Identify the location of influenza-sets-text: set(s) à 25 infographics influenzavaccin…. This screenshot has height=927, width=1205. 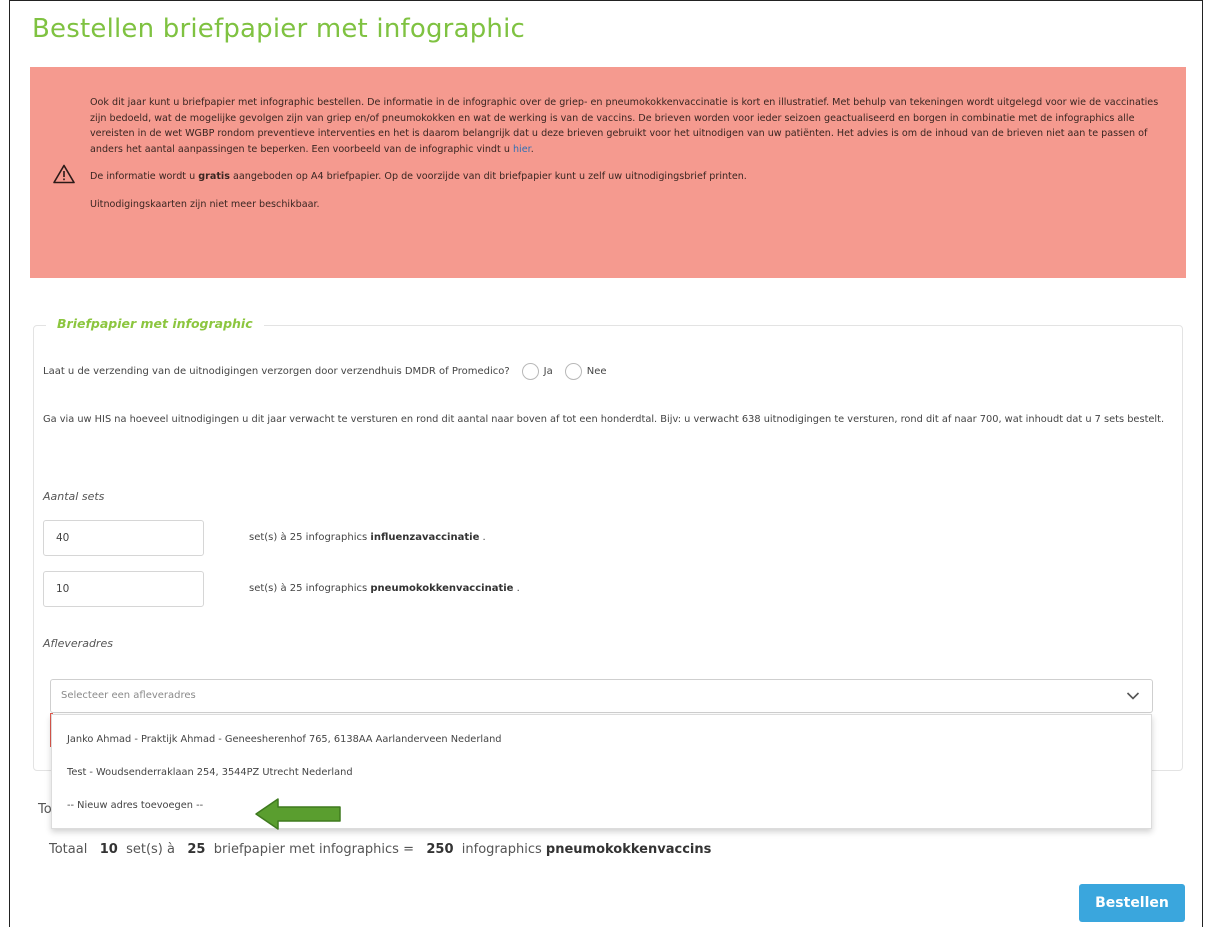
(367, 537).